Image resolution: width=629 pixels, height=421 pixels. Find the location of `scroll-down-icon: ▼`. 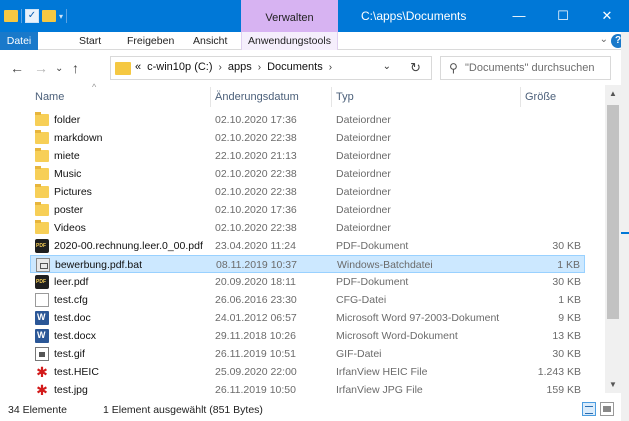

scroll-down-icon: ▼ is located at coordinates (613, 384).